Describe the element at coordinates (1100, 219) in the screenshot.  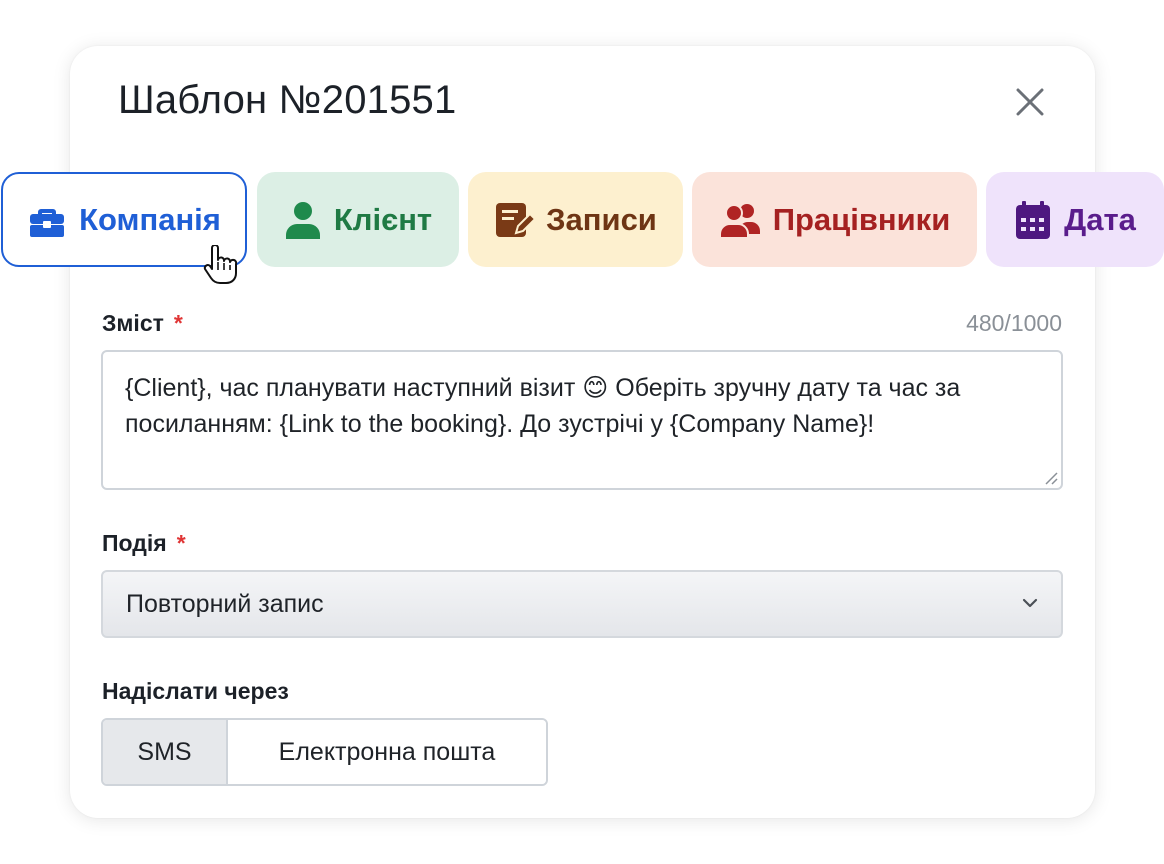
I see `chip-date-label: Дата` at that location.